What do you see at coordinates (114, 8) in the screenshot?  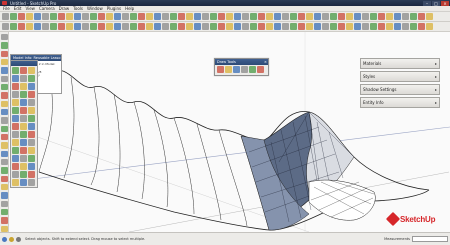 I see `menu-plugins: Plugins` at bounding box center [114, 8].